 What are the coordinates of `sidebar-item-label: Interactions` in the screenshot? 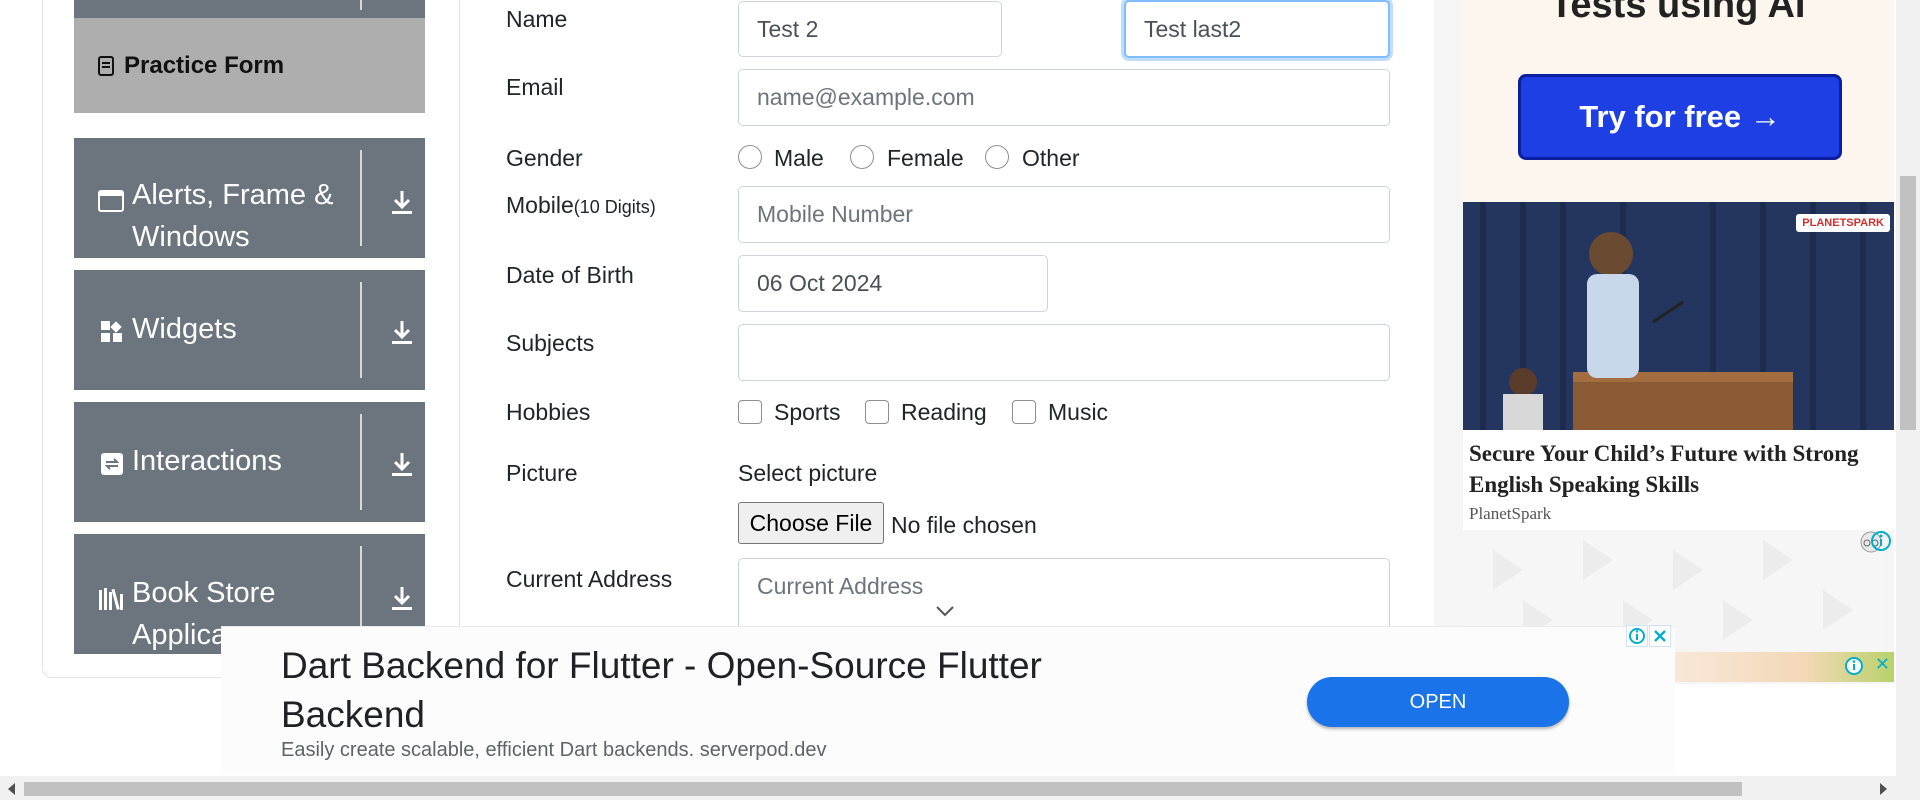 It's located at (207, 461).